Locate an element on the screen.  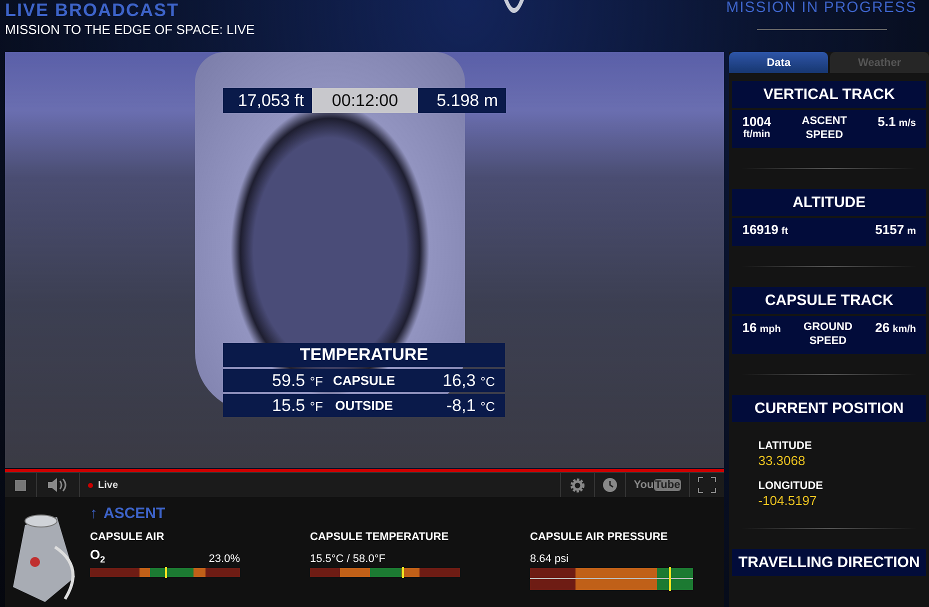
readout-value: 16 mph is located at coordinates (761, 327).